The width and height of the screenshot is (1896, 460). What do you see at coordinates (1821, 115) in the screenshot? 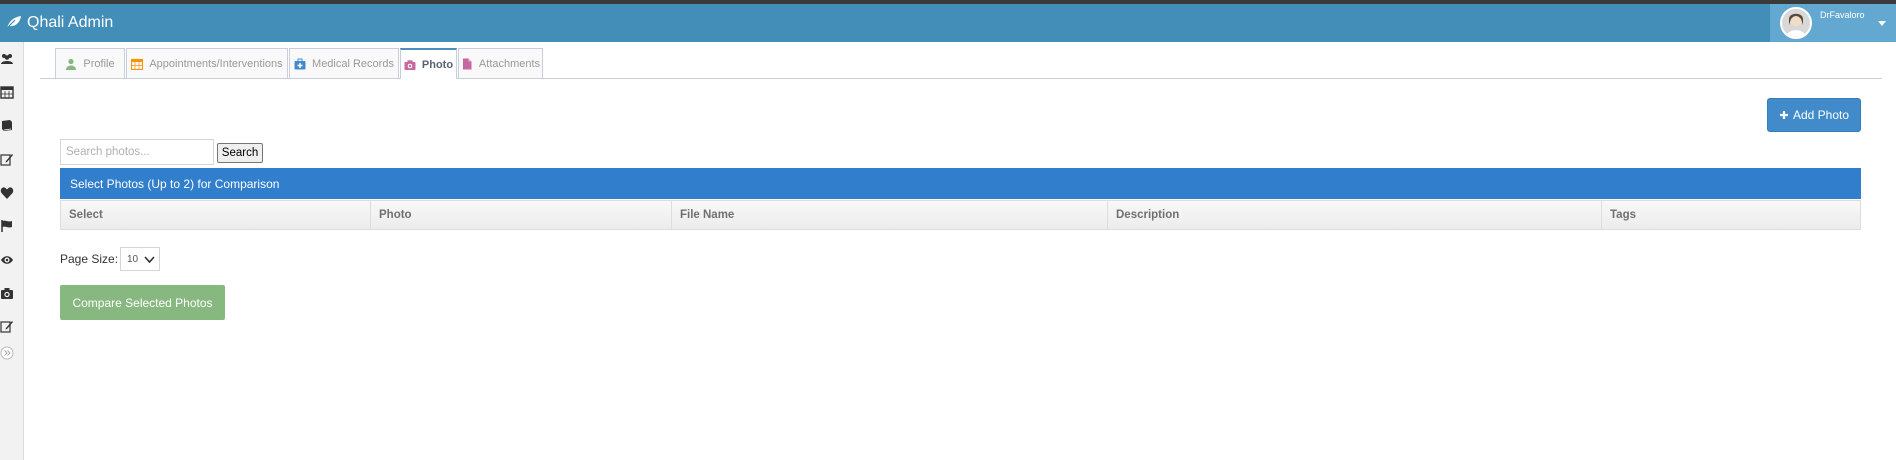
I see `add-photo-label: Add Photo` at bounding box center [1821, 115].